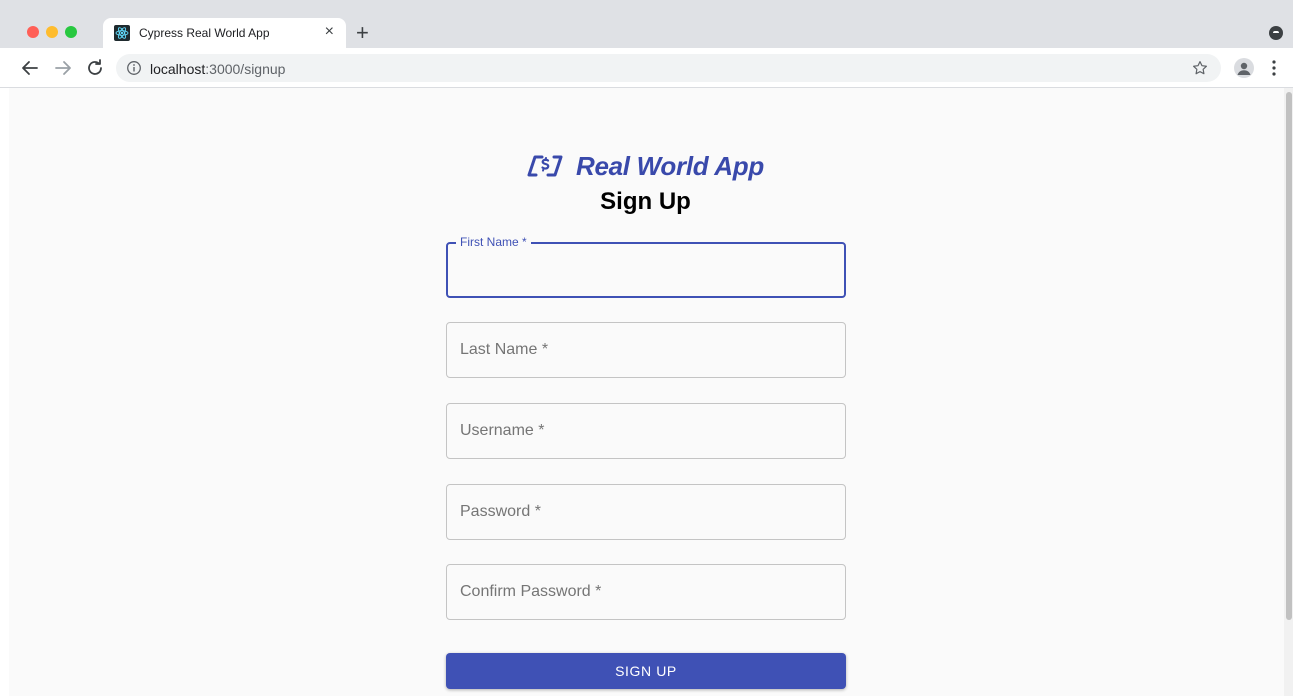 The image size is (1293, 696). What do you see at coordinates (63, 68) in the screenshot?
I see `forward-arrow-icon` at bounding box center [63, 68].